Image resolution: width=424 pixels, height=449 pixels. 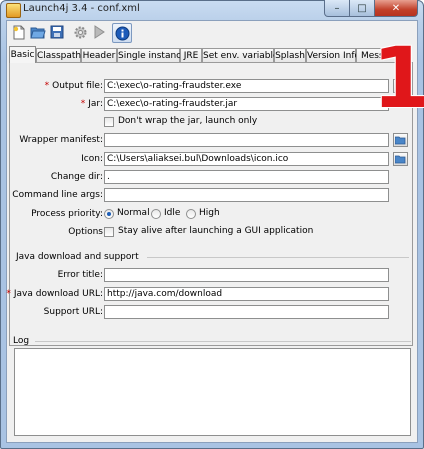 I want to click on options-label: Options, so click(x=85, y=232).